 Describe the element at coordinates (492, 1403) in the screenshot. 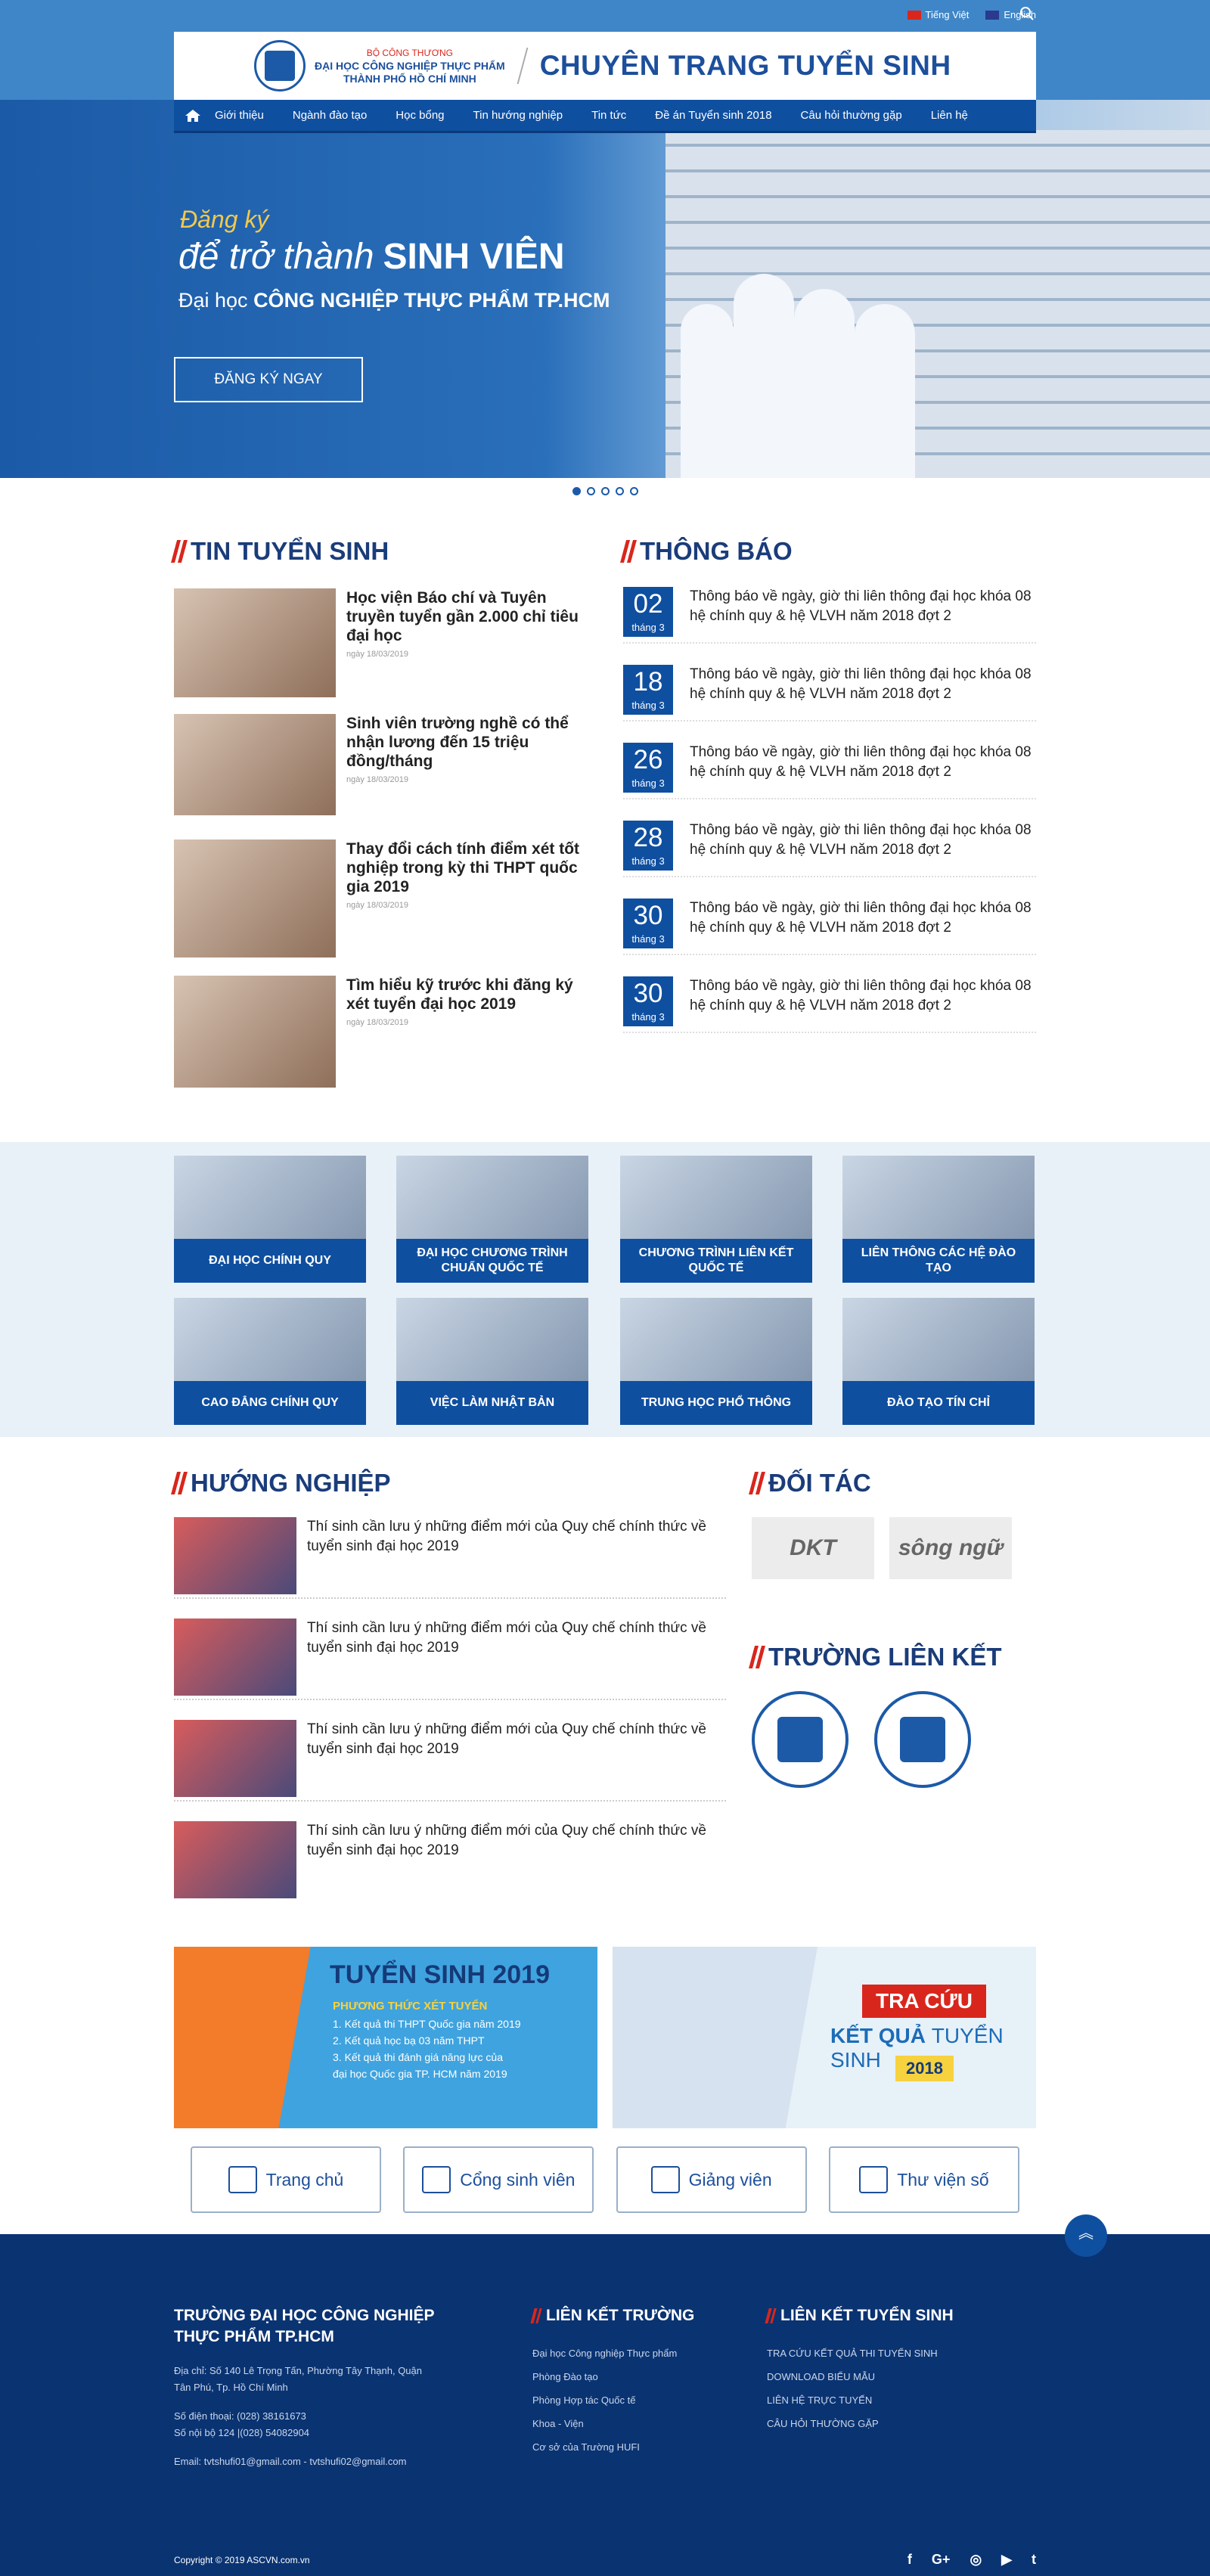

I see `category-label: VIỆC LÀM NHẬT BẢN` at that location.